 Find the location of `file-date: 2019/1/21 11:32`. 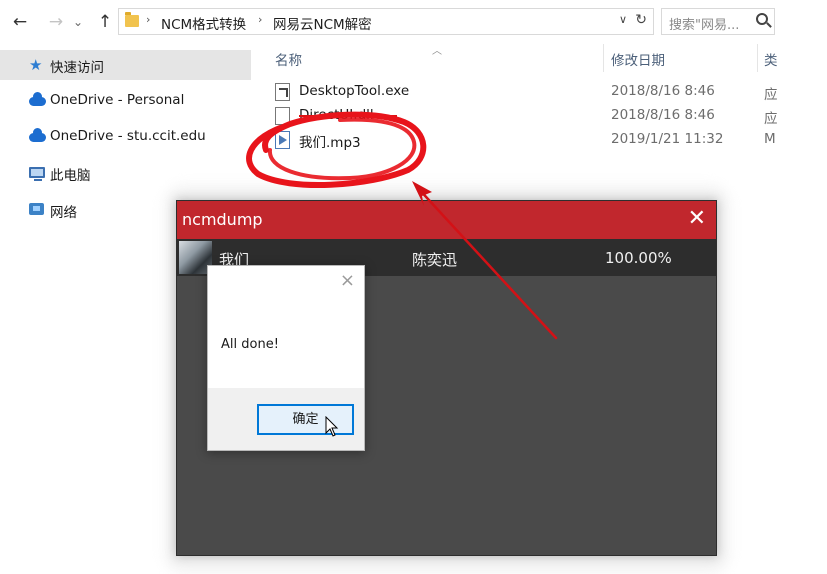

file-date: 2019/1/21 11:32 is located at coordinates (667, 139).